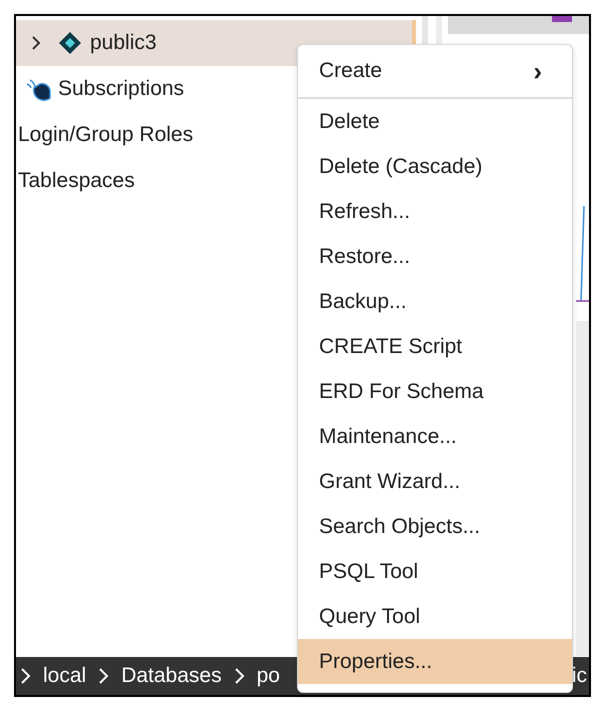 This screenshot has width=603, height=706. I want to click on menu-item: ERD For Schema, so click(435, 391).